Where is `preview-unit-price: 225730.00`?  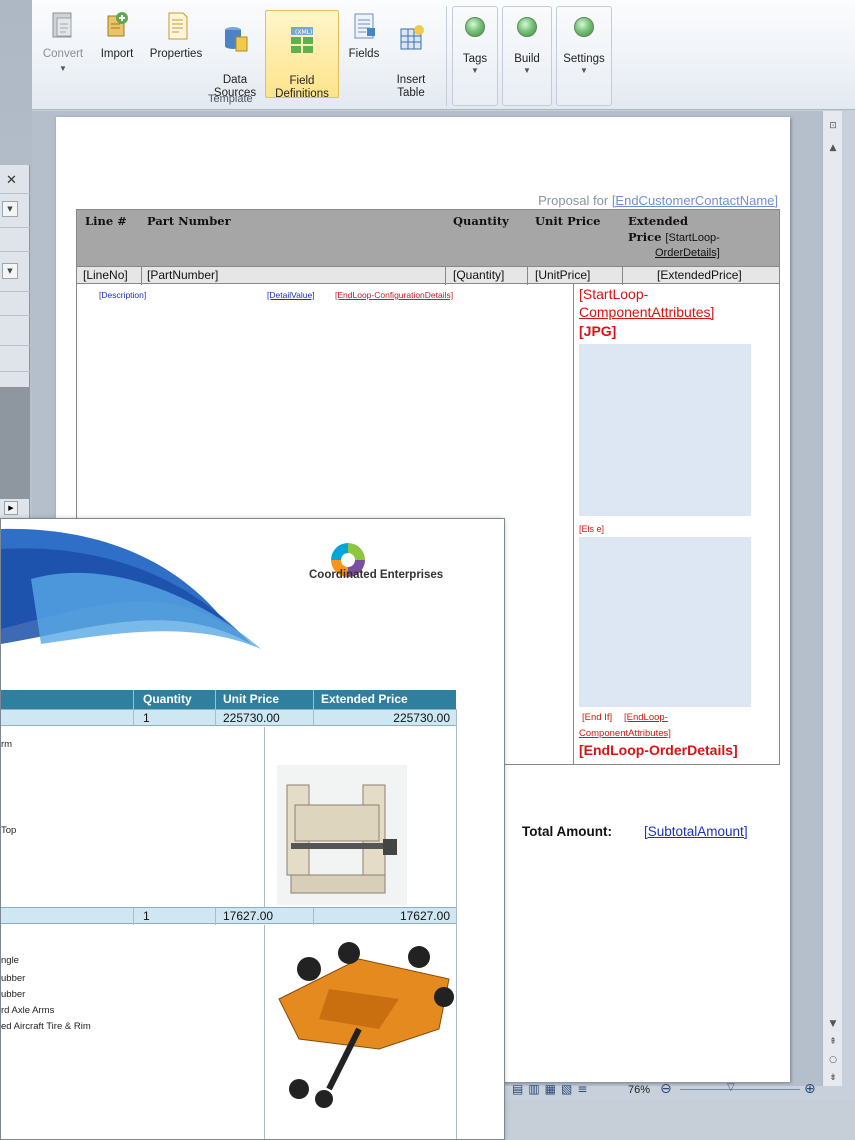 preview-unit-price: 225730.00 is located at coordinates (251, 718).